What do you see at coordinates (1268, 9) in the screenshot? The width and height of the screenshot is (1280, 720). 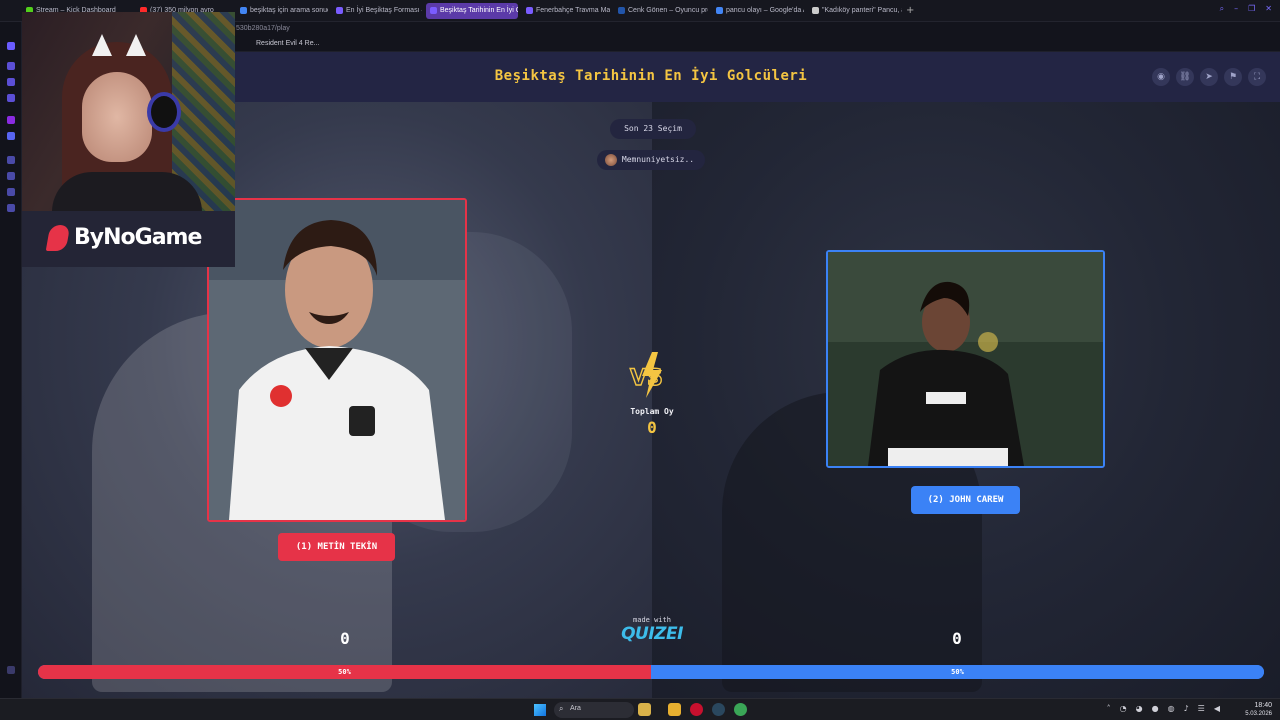 I see `close-window-button: ✕` at bounding box center [1268, 9].